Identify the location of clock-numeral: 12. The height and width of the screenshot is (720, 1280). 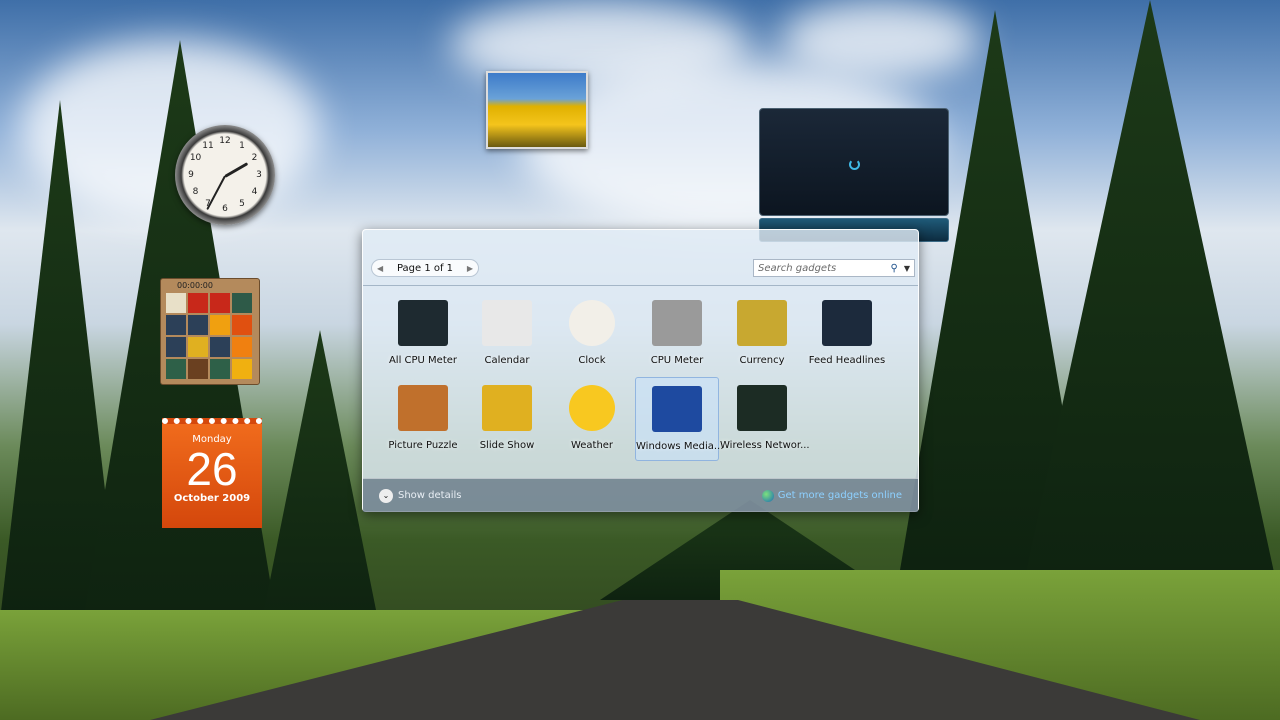
(225, 141).